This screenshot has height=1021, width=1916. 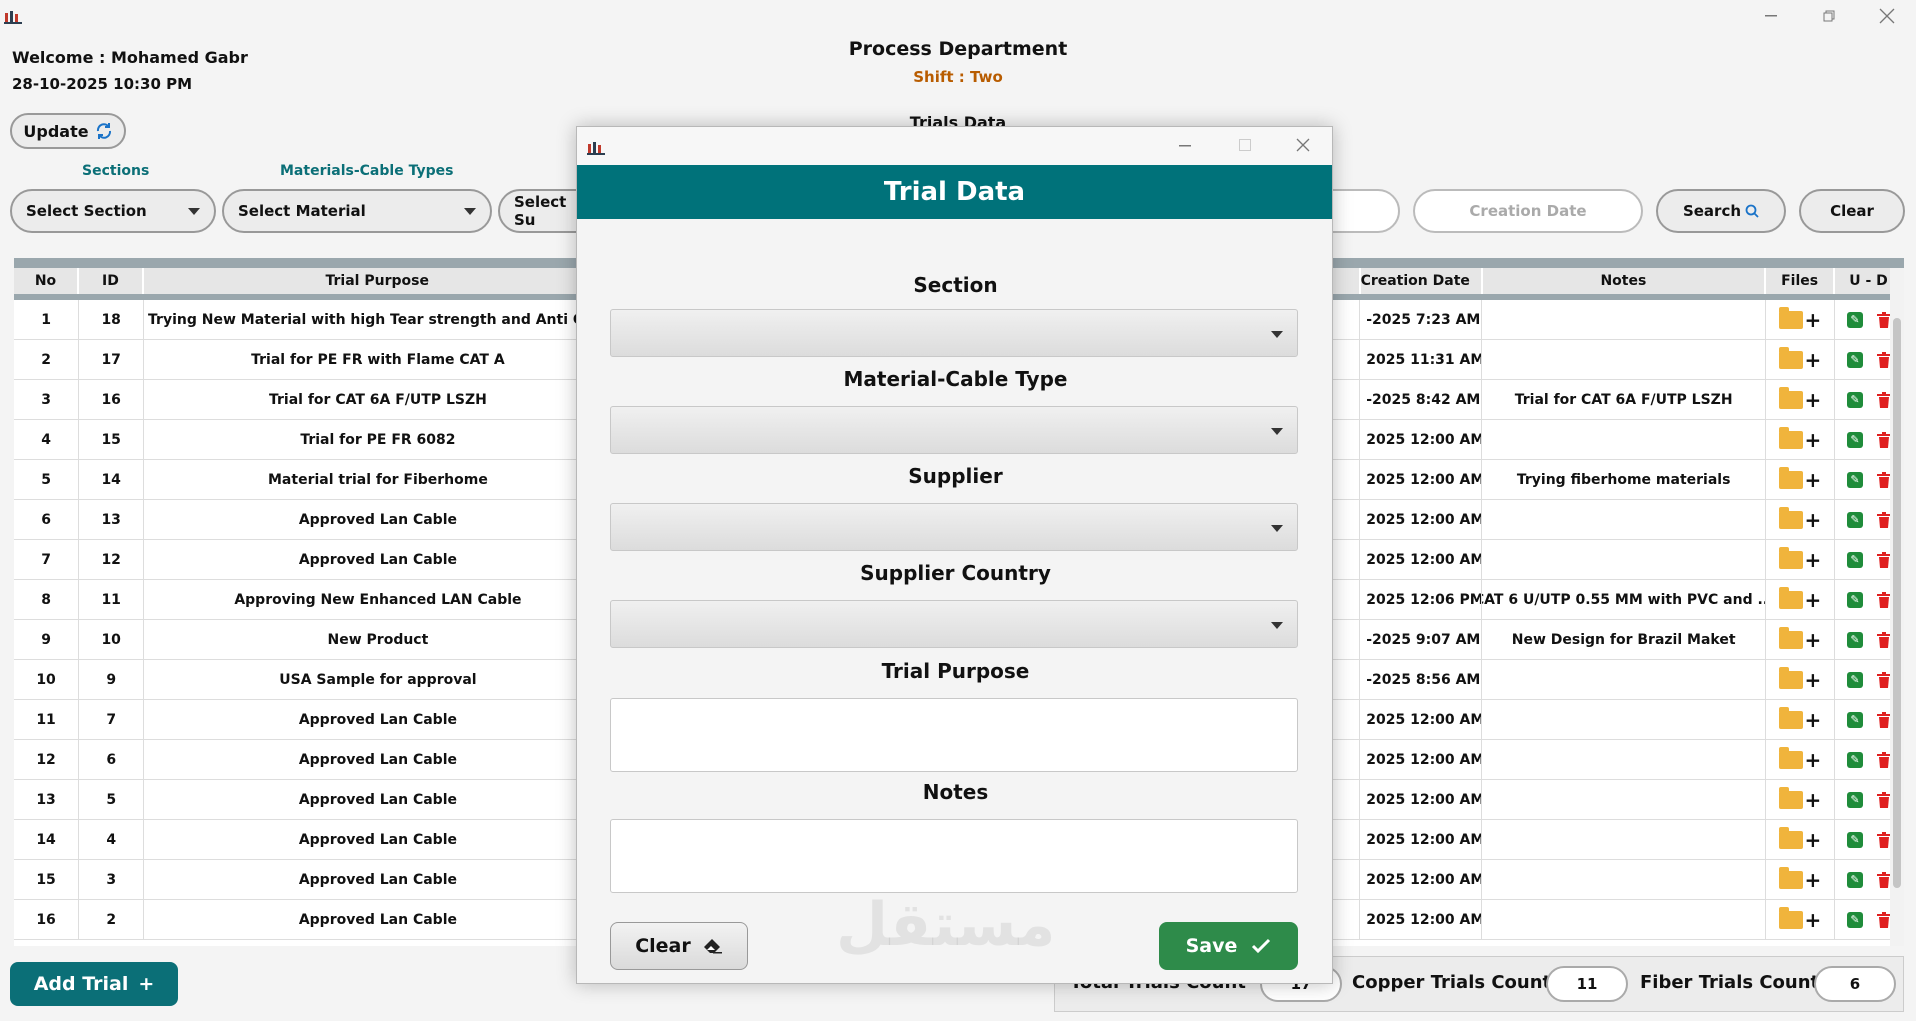 What do you see at coordinates (357, 211) in the screenshot?
I see `material-filter-select: Select Material` at bounding box center [357, 211].